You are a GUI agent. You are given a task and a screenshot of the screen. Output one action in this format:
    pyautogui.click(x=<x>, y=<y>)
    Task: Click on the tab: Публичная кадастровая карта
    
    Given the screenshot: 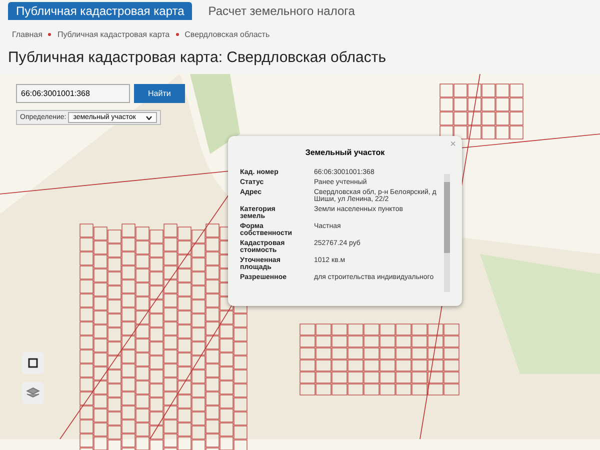 What is the action you would take?
    pyautogui.click(x=100, y=11)
    